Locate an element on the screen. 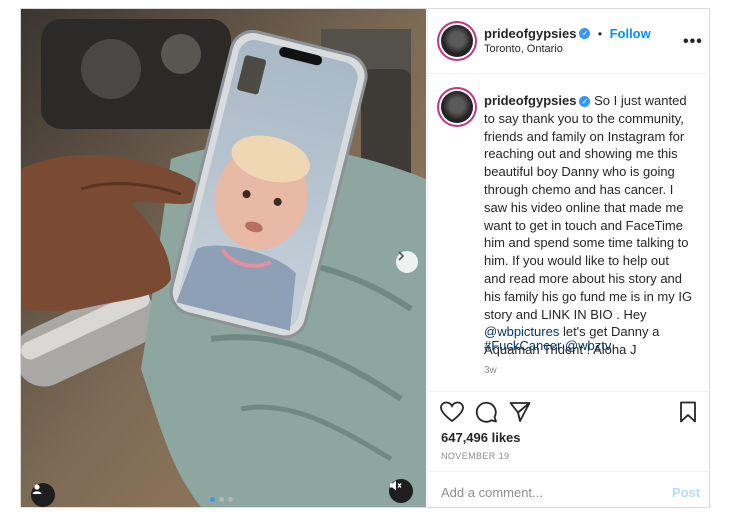 The width and height of the screenshot is (730, 514). post-date: NOVEMBER 19 is located at coordinates (475, 456).